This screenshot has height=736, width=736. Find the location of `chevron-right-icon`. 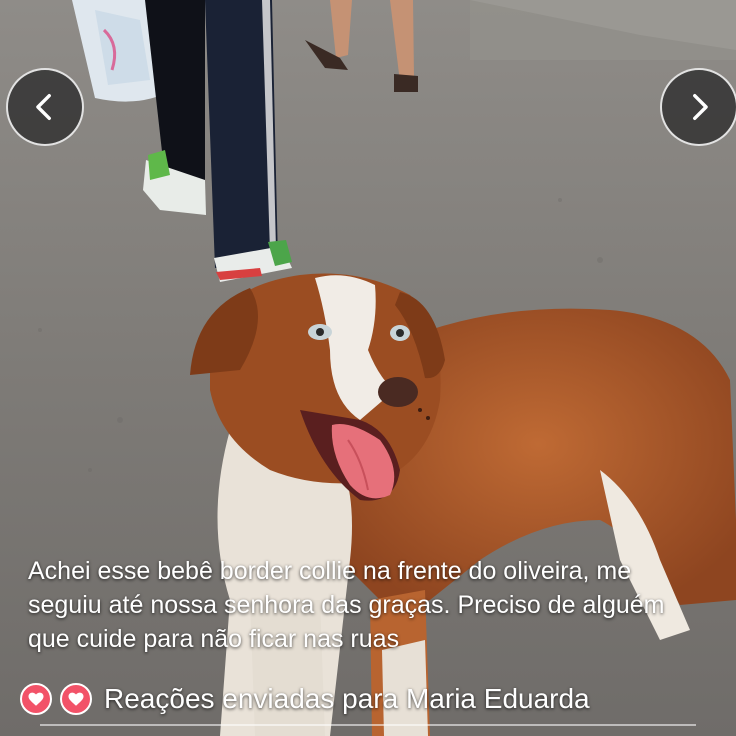

chevron-right-icon is located at coordinates (700, 107).